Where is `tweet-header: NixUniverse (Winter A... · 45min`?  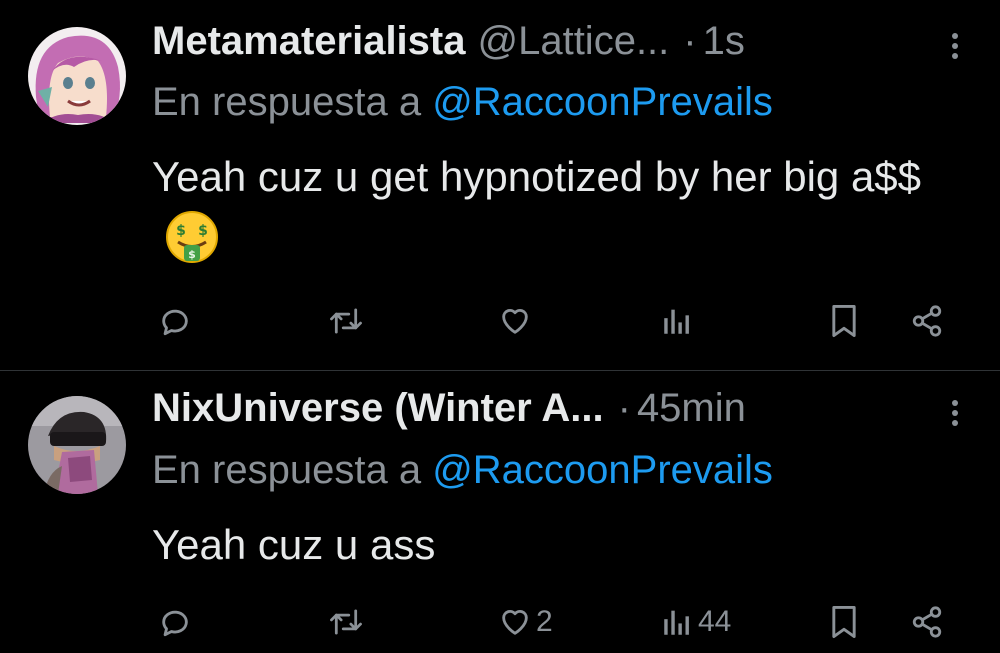 tweet-header: NixUniverse (Winter A... · 45min is located at coordinates (561, 408).